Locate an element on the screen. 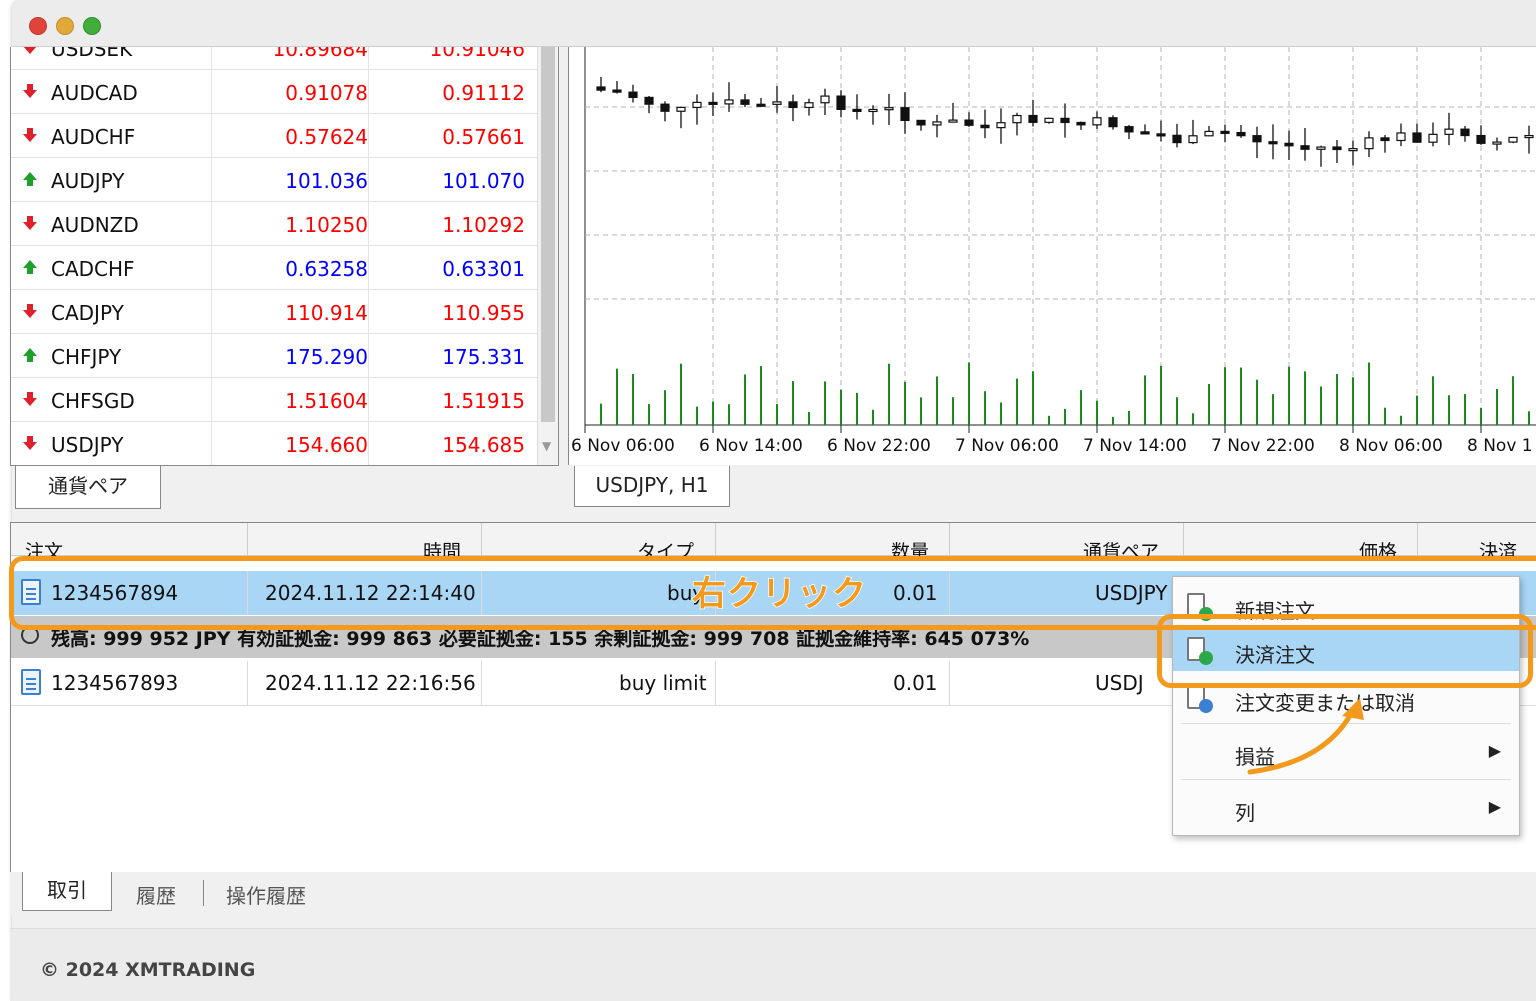 The width and height of the screenshot is (1536, 1001). order-symbol: USDJ is located at coordinates (1119, 683).